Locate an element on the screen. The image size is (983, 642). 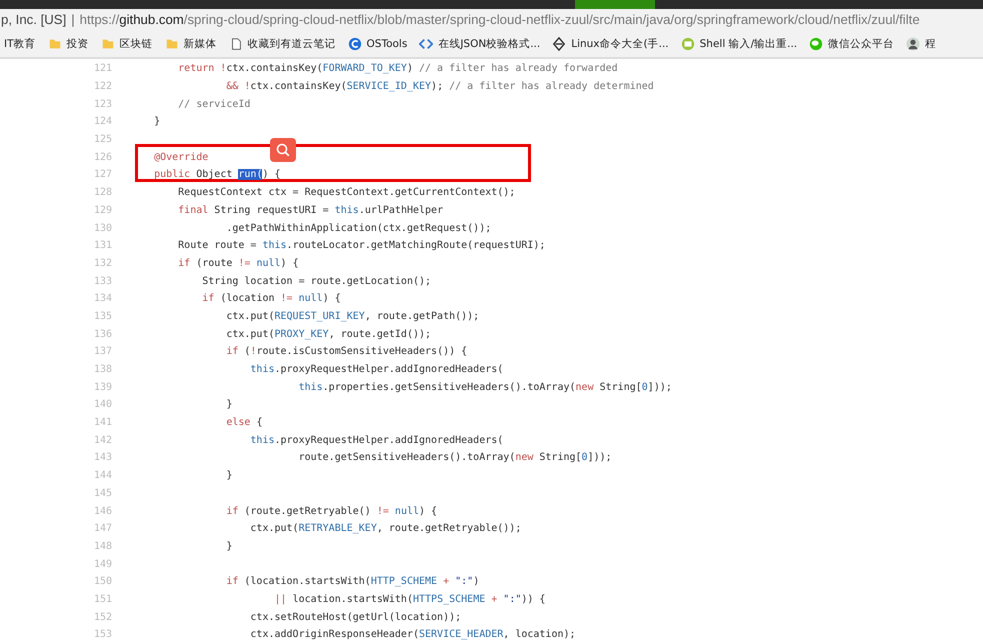
code-line: this.properties.getSensitiveHeaders().toArray(new String[0])); is located at coordinates (485, 387).